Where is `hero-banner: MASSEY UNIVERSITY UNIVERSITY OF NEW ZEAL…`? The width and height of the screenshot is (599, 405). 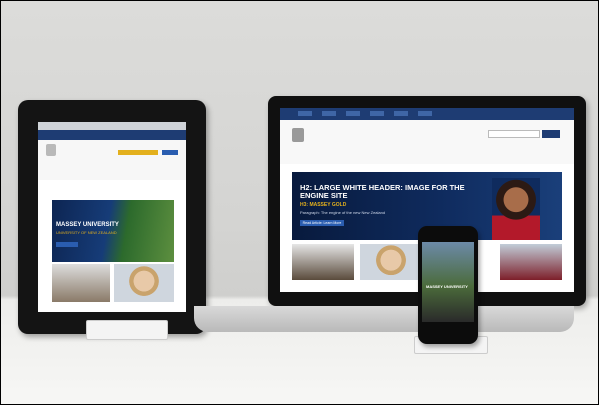 hero-banner: MASSEY UNIVERSITY UNIVERSITY OF NEW ZEAL… is located at coordinates (113, 231).